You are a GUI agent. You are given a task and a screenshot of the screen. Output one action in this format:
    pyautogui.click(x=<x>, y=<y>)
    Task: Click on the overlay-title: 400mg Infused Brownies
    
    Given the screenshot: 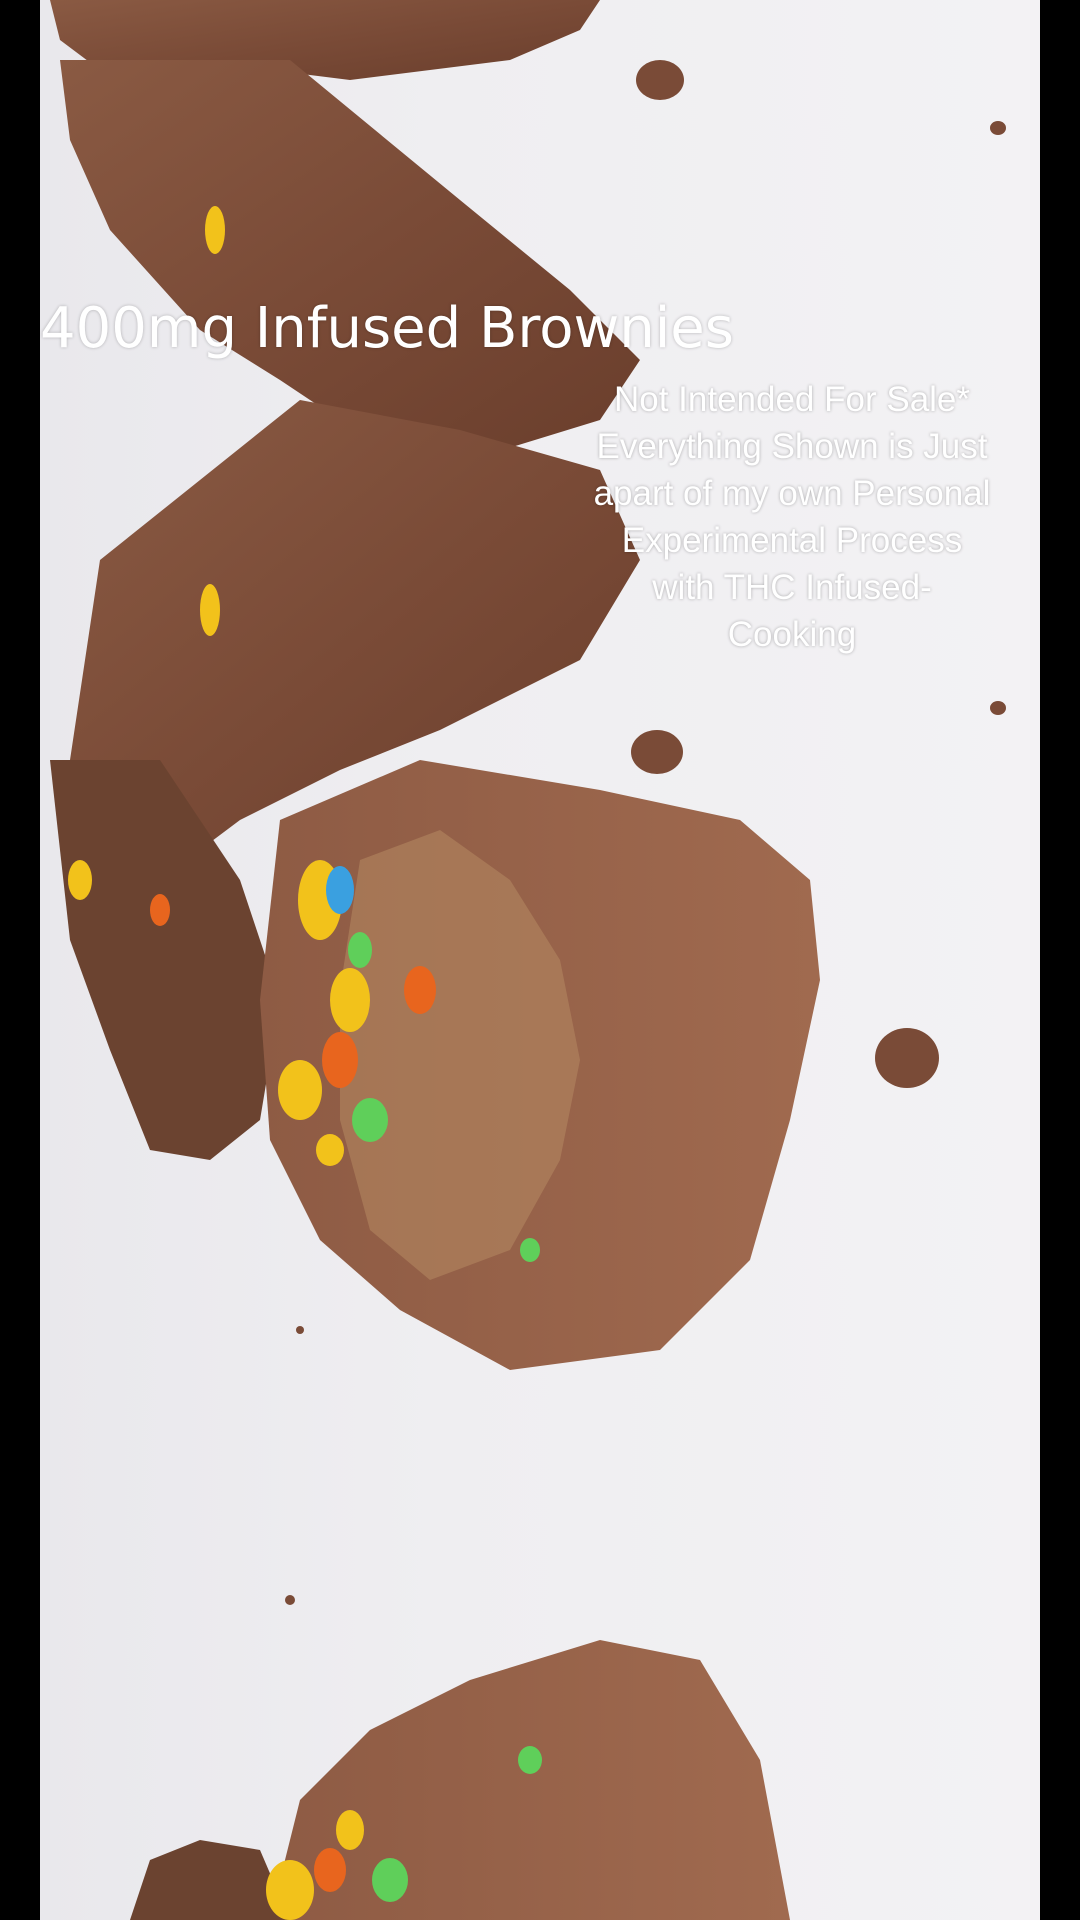 What is the action you would take?
    pyautogui.click(x=387, y=328)
    